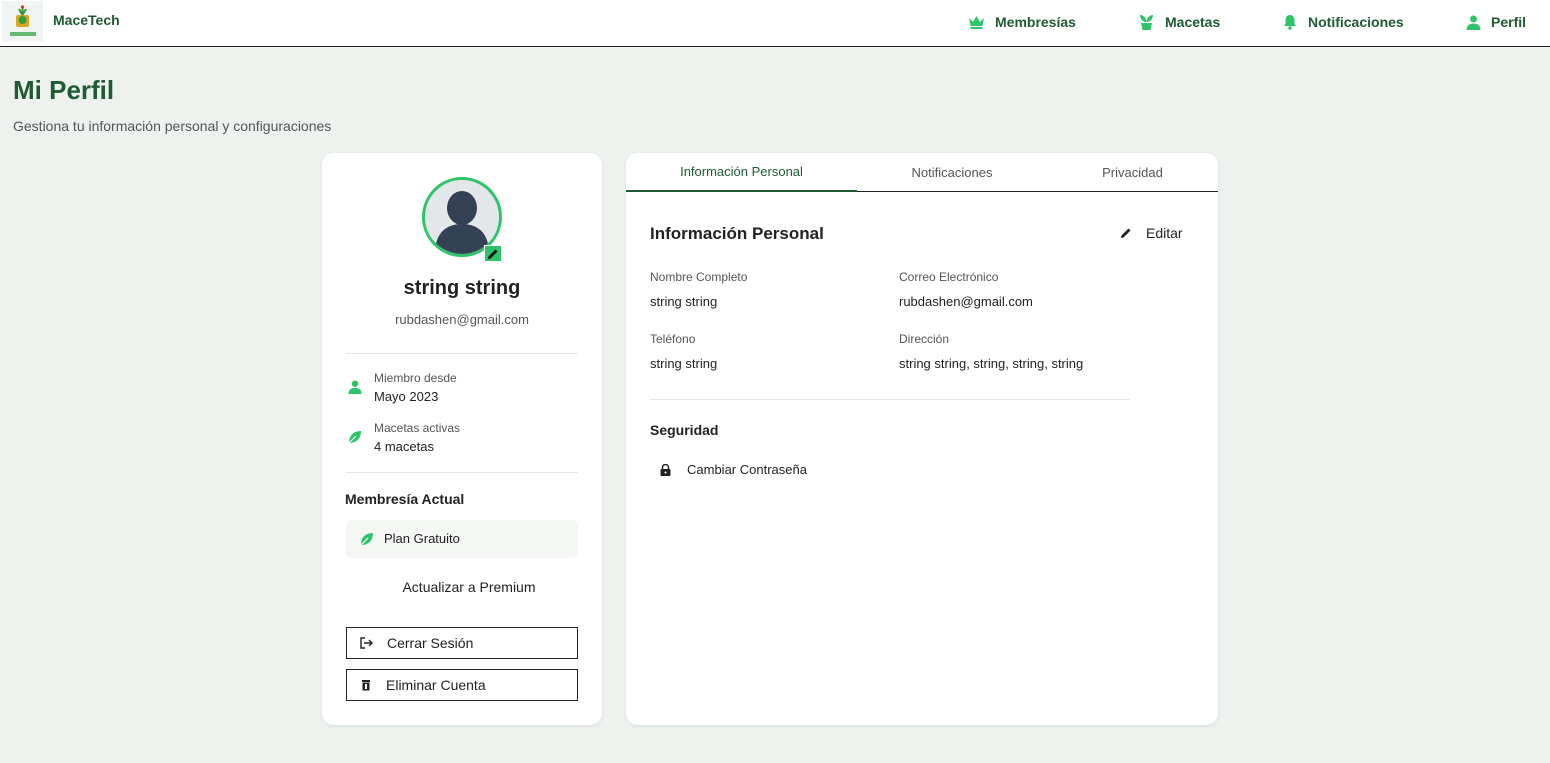 This screenshot has height=763, width=1550. Describe the element at coordinates (462, 288) in the screenshot. I see `user-name: string string` at that location.